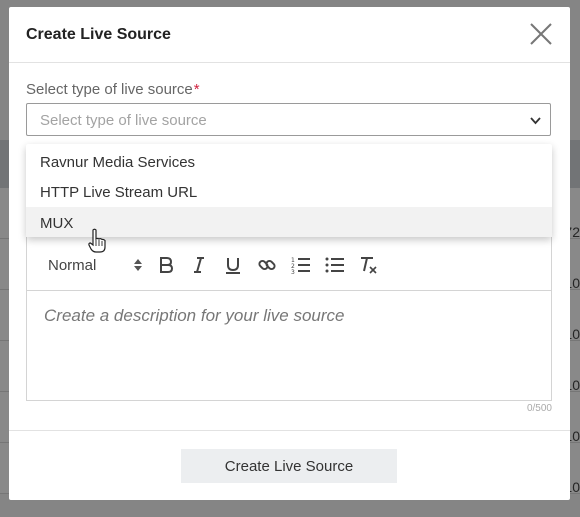  What do you see at coordinates (57, 223) in the screenshot?
I see `option-label: MUX` at bounding box center [57, 223].